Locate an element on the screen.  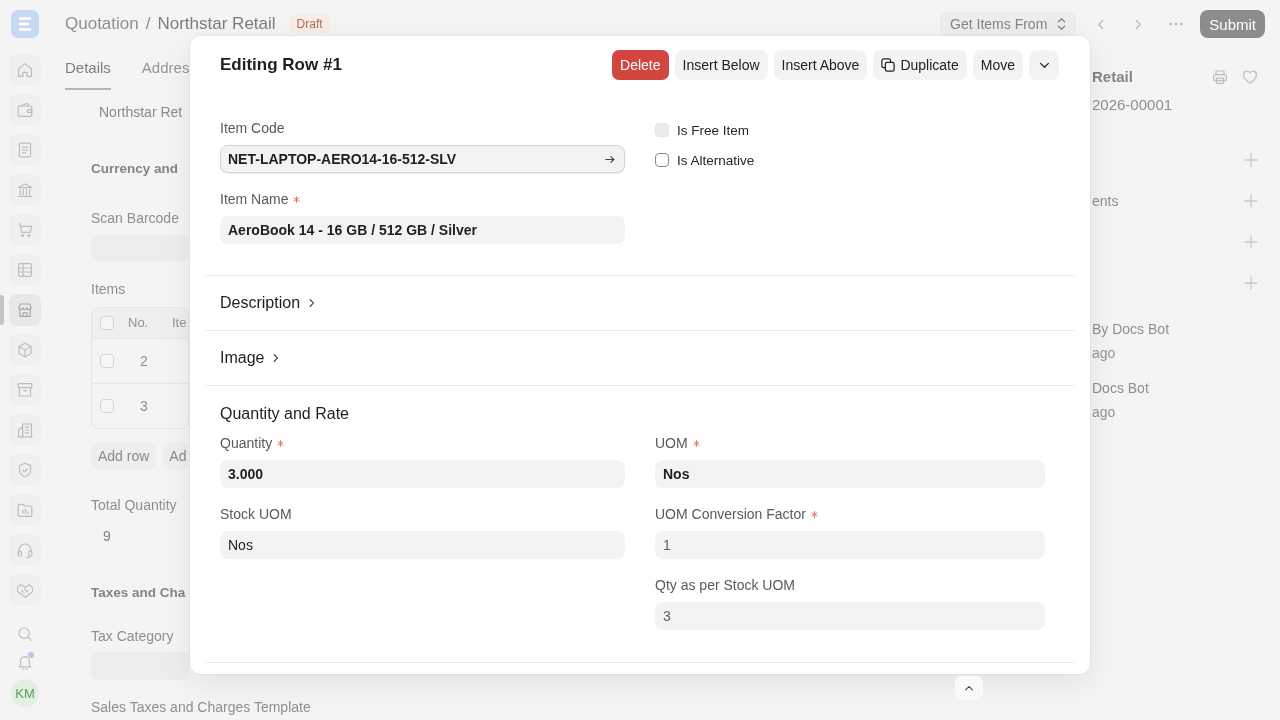
chevron-right-icon is located at coordinates (1138, 24).